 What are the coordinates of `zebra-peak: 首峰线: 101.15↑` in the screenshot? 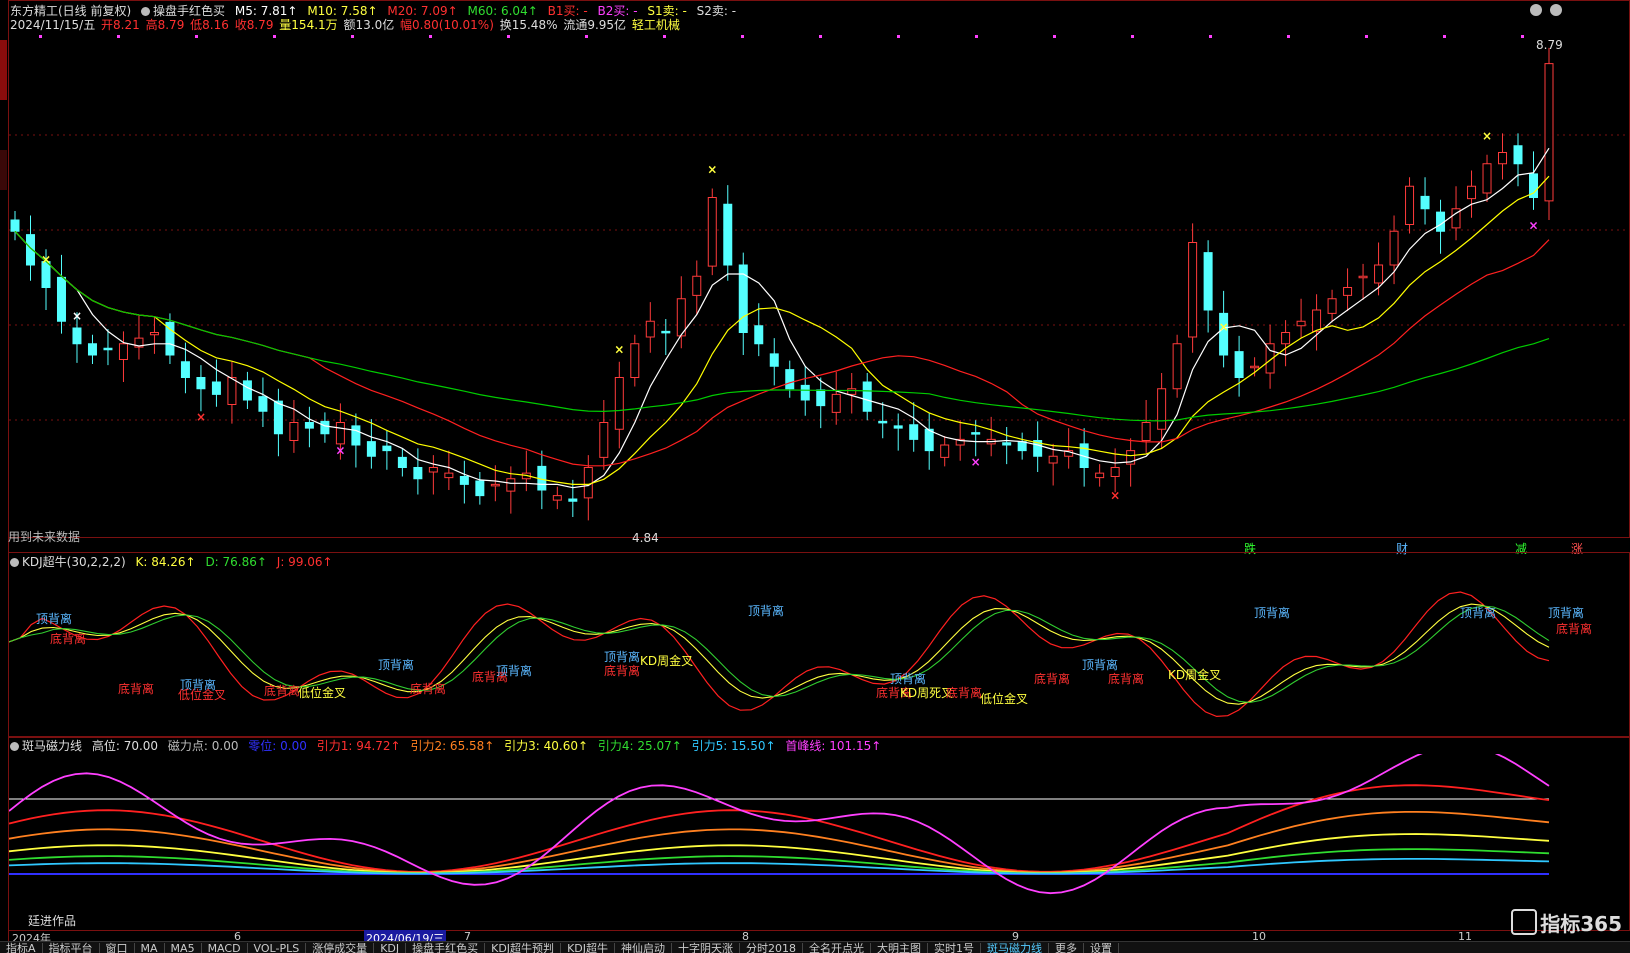 It's located at (833, 746).